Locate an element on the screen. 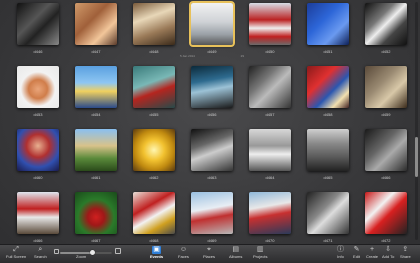 This screenshot has width=420, height=263. full-screen-icon: ⤢ is located at coordinates (16, 249).